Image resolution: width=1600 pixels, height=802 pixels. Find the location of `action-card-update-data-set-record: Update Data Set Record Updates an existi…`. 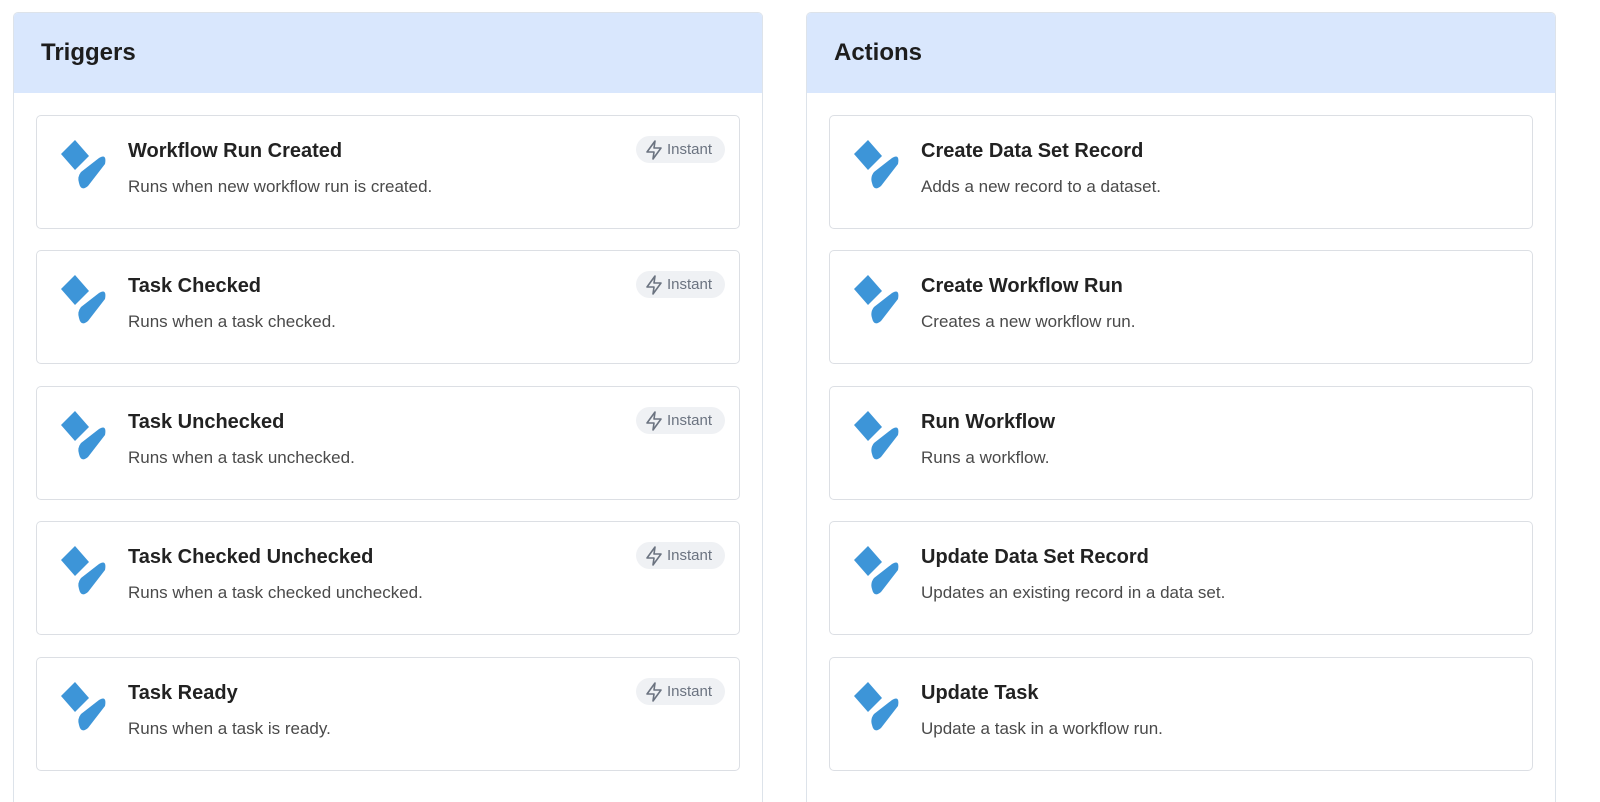

action-card-update-data-set-record: Update Data Set Record Updates an existi… is located at coordinates (1181, 578).